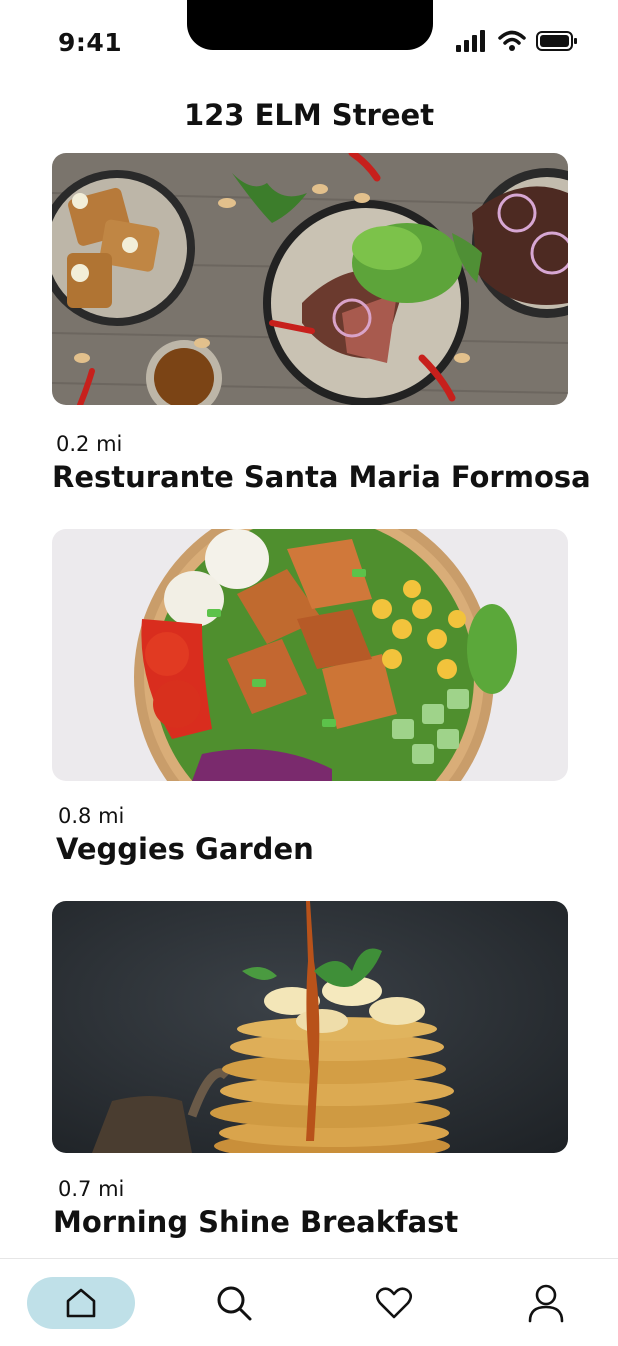 This screenshot has height=1346, width=618. Describe the element at coordinates (89, 444) in the screenshot. I see `restaurant-distance-1: 0.2 mi` at that location.